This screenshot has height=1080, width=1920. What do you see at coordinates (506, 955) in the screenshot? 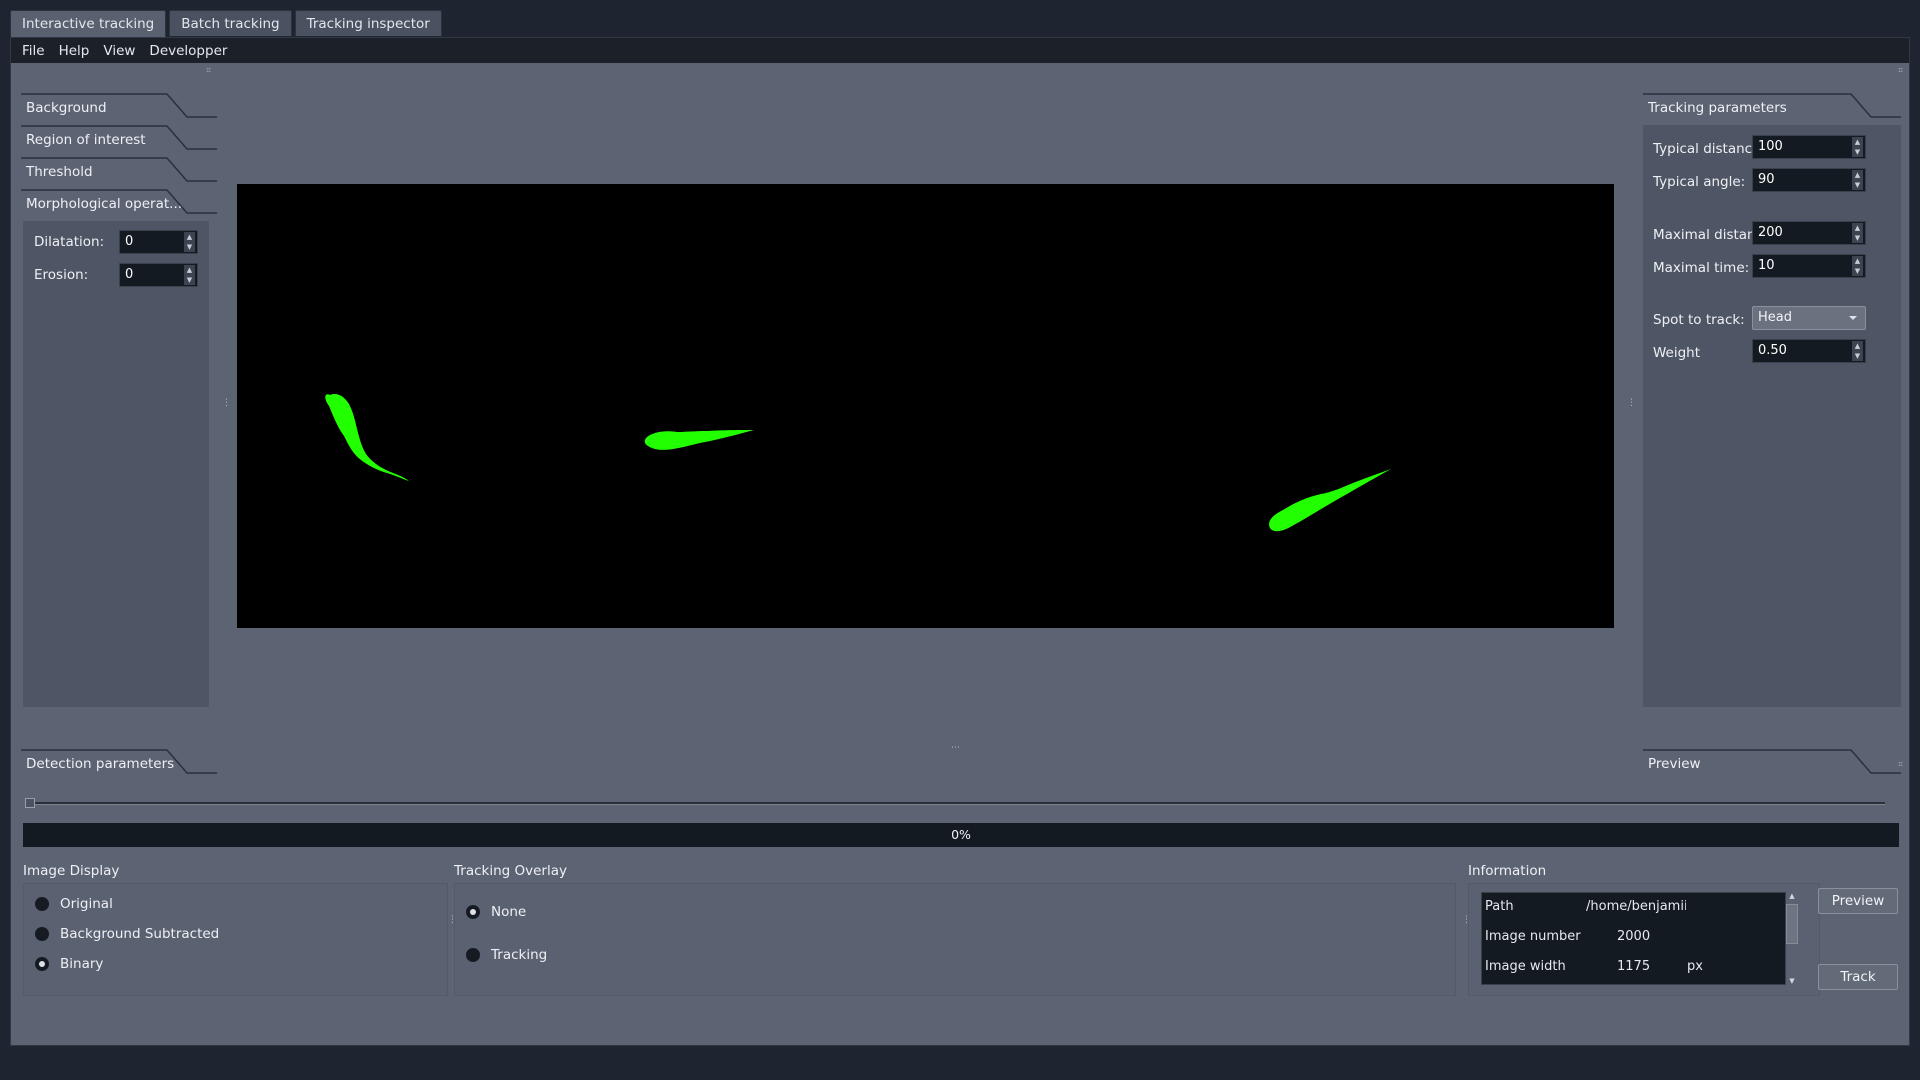
I see `radio-tracking: Tracking` at bounding box center [506, 955].